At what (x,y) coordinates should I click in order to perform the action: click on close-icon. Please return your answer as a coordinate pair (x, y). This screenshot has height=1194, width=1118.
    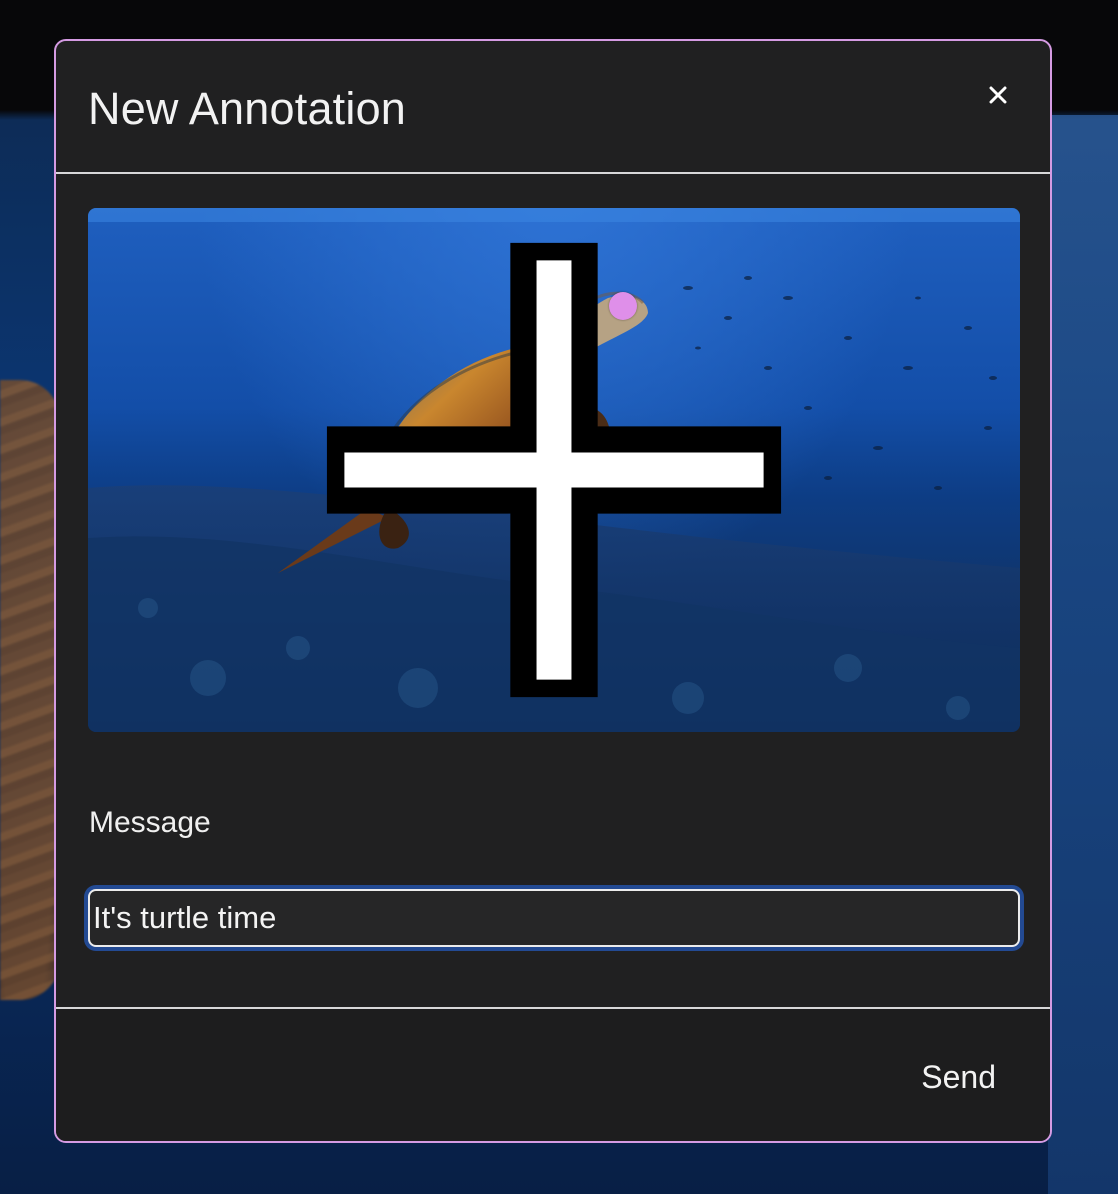
    Looking at the image, I should click on (998, 95).